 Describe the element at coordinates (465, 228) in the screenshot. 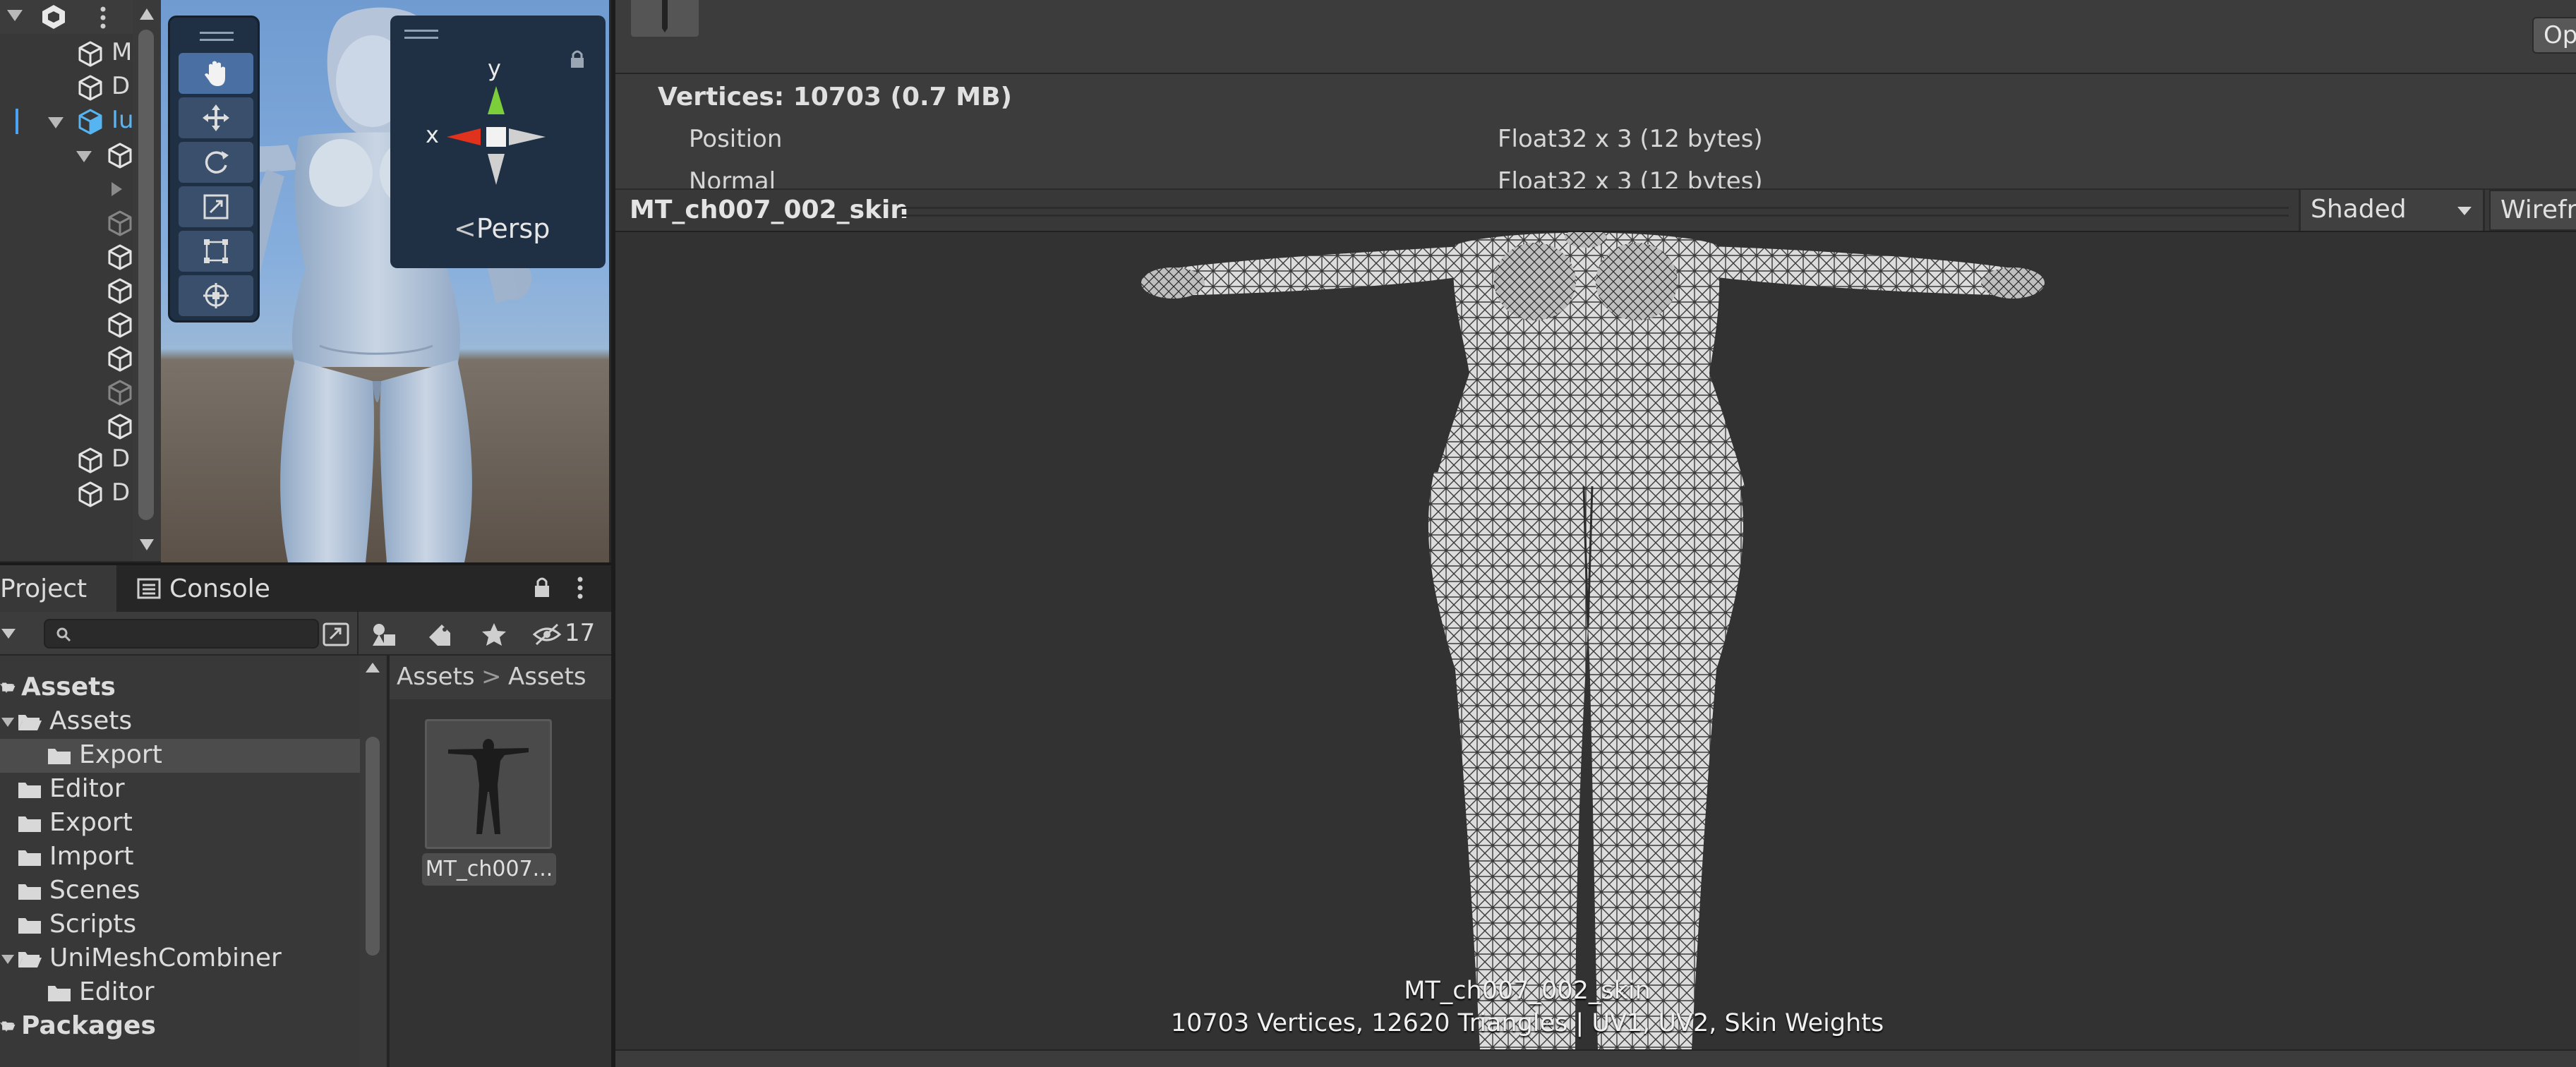

I see `perspective-icon: <` at that location.